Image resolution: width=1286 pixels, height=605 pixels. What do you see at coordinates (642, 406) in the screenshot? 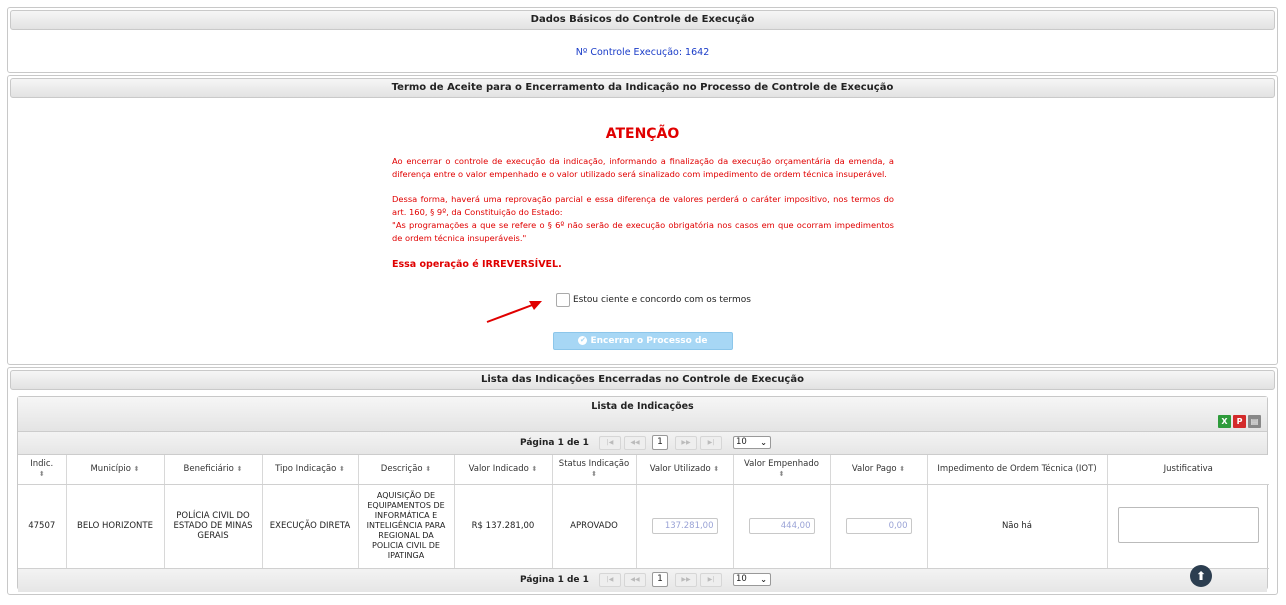
I see `datatable-title: Lista de Indicações` at bounding box center [642, 406].